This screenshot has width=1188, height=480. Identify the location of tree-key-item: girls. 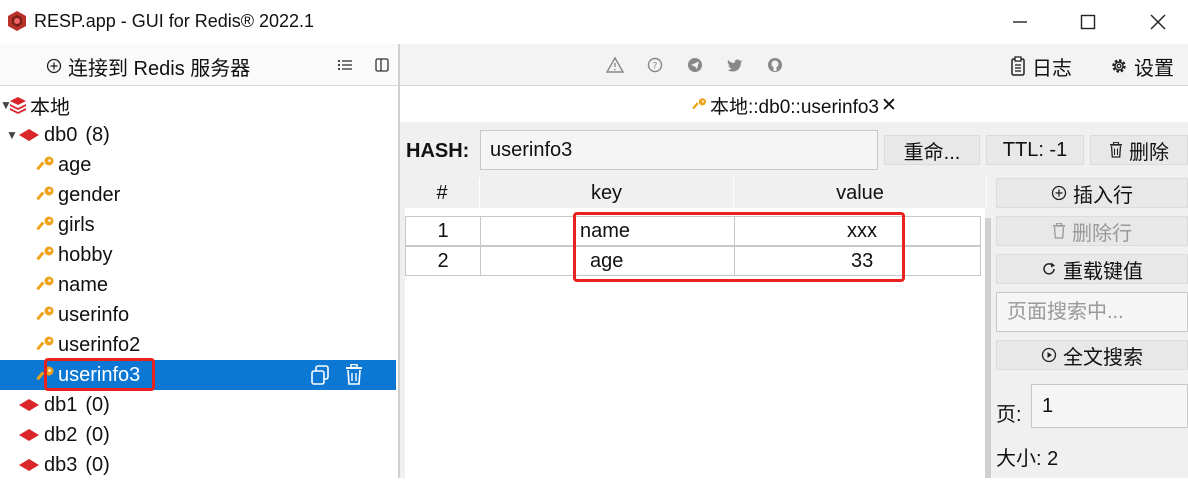
(198, 225).